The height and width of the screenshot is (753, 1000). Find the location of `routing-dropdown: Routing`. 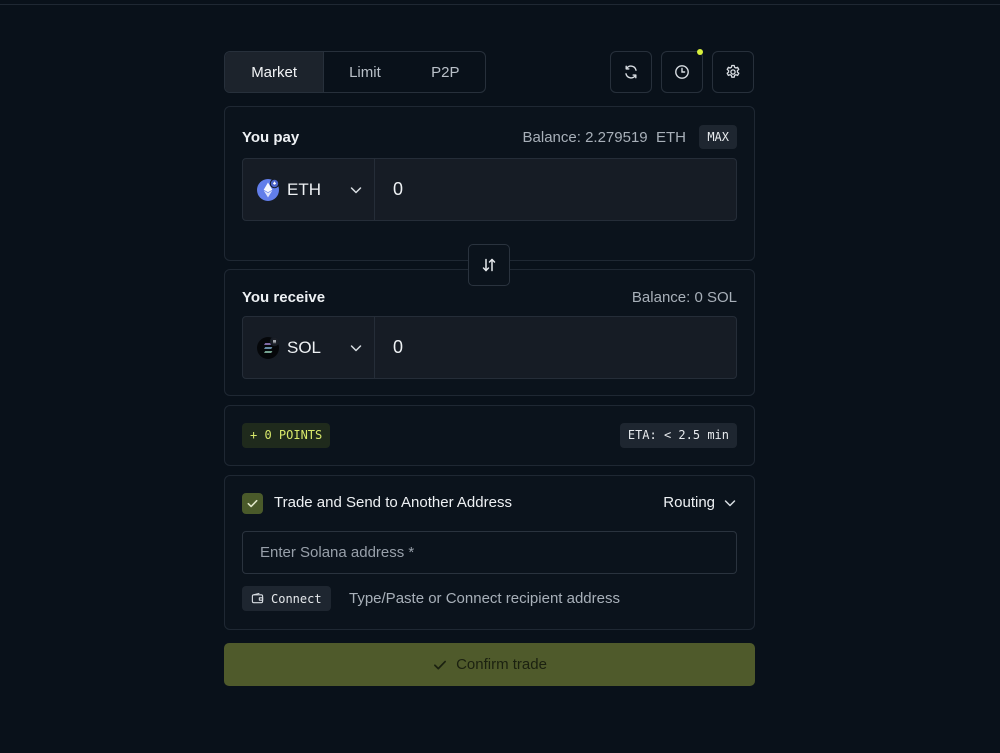

routing-dropdown: Routing is located at coordinates (700, 502).